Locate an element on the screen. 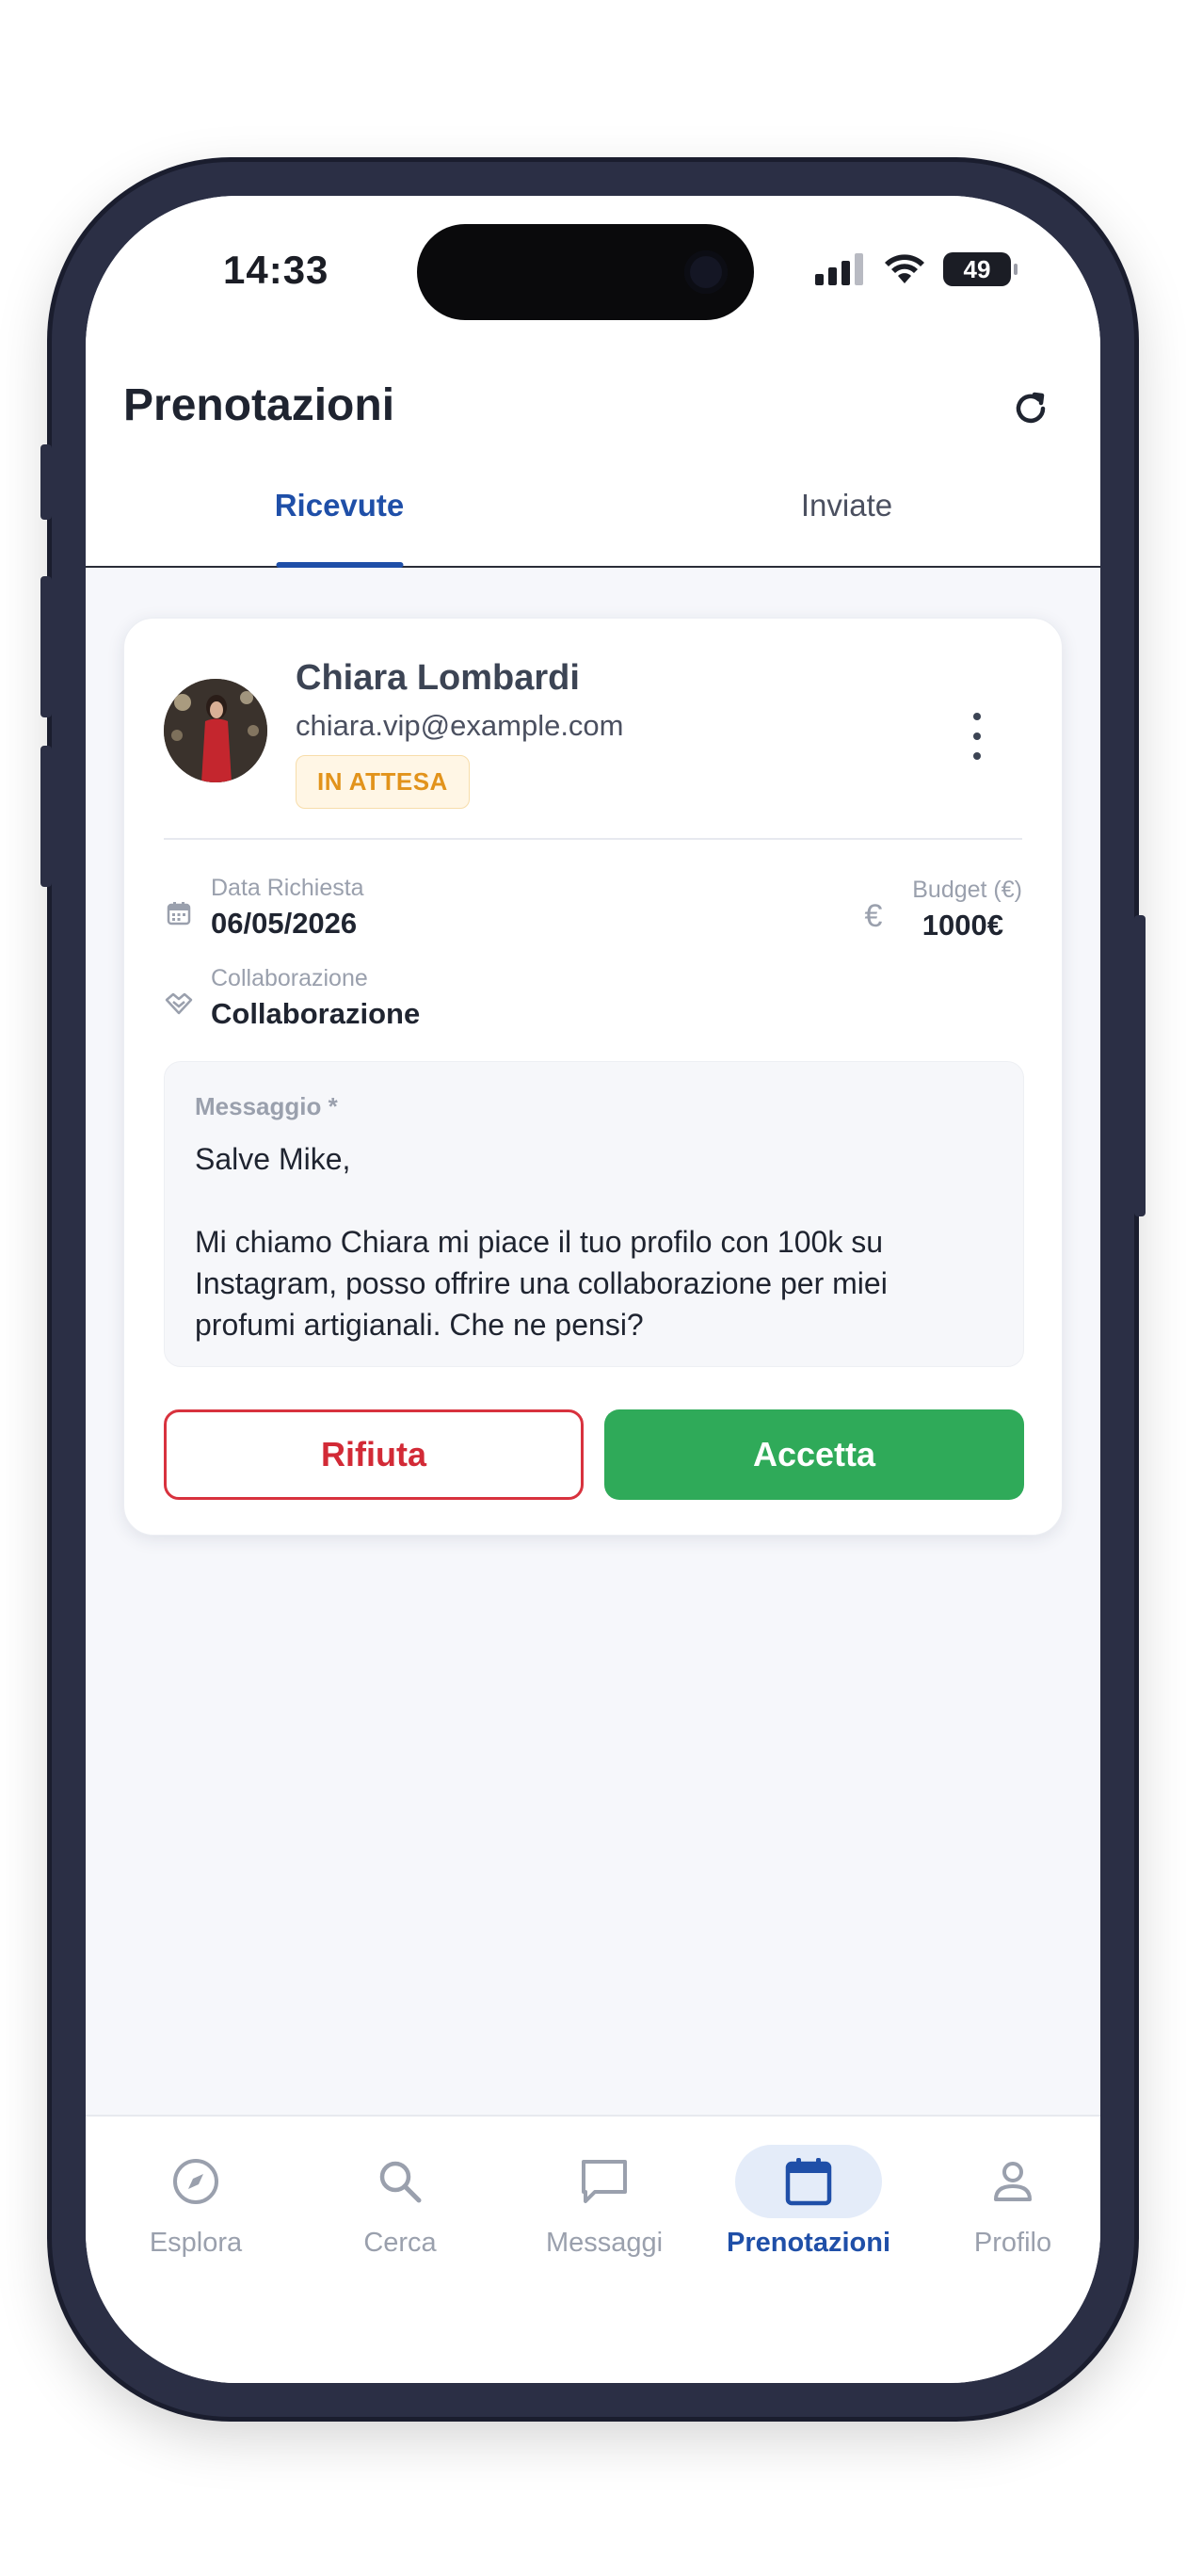 This screenshot has width=1186, height=2576. divider is located at coordinates (593, 839).